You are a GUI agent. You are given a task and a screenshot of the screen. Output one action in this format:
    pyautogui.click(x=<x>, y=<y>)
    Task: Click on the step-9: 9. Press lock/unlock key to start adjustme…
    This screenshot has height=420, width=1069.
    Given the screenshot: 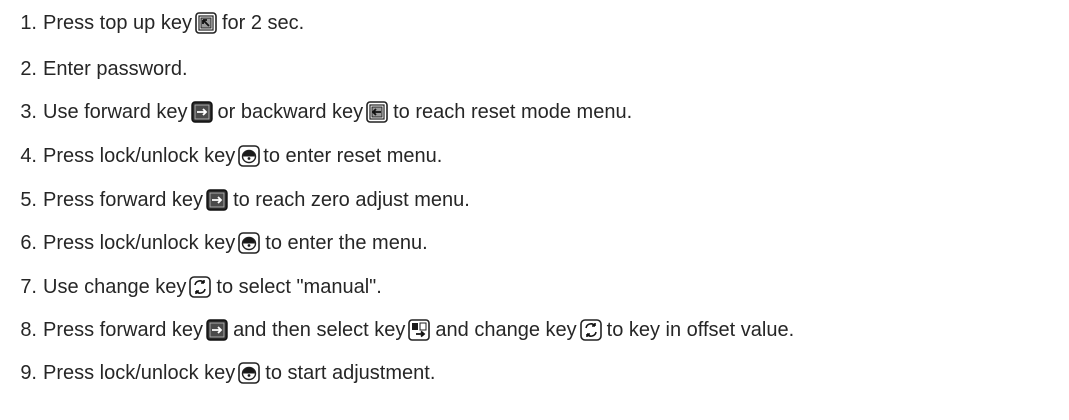 What is the action you would take?
    pyautogui.click(x=217, y=373)
    